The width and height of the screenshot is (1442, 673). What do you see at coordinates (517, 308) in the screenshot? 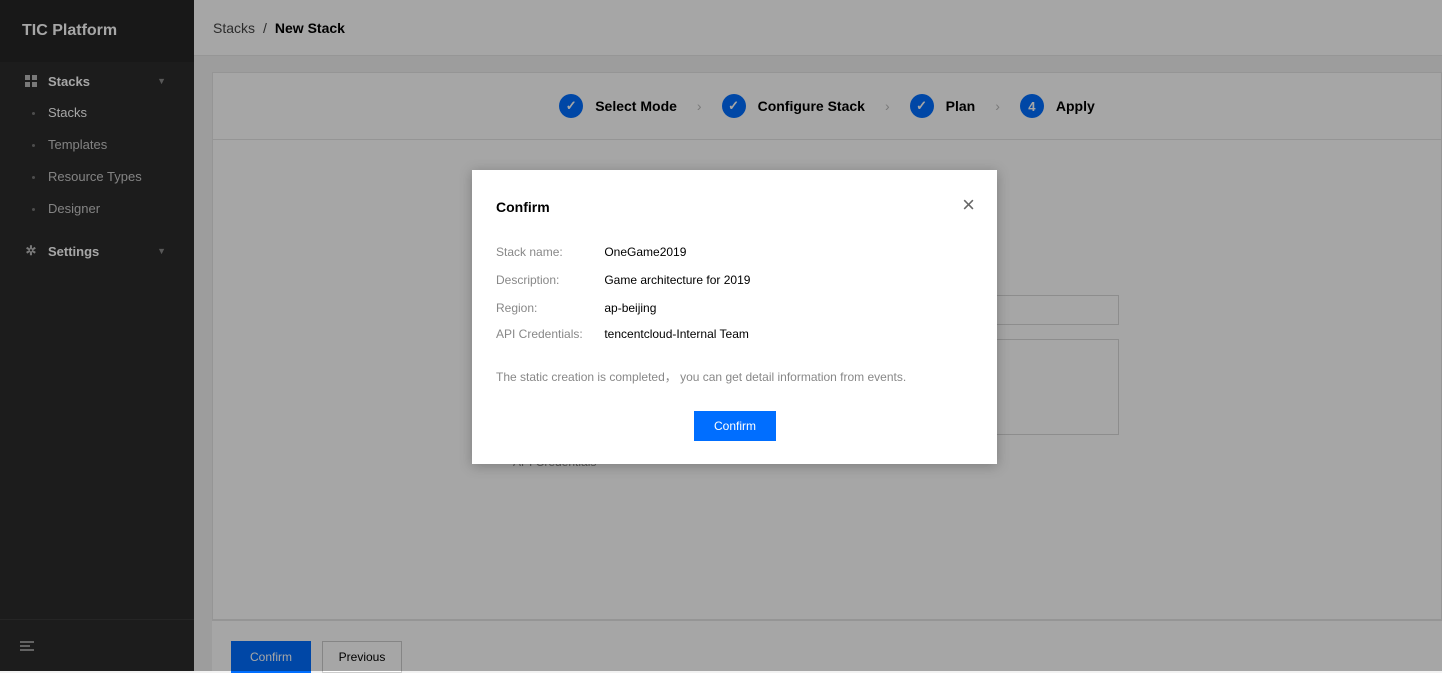
I see `detail-key: Region:` at bounding box center [517, 308].